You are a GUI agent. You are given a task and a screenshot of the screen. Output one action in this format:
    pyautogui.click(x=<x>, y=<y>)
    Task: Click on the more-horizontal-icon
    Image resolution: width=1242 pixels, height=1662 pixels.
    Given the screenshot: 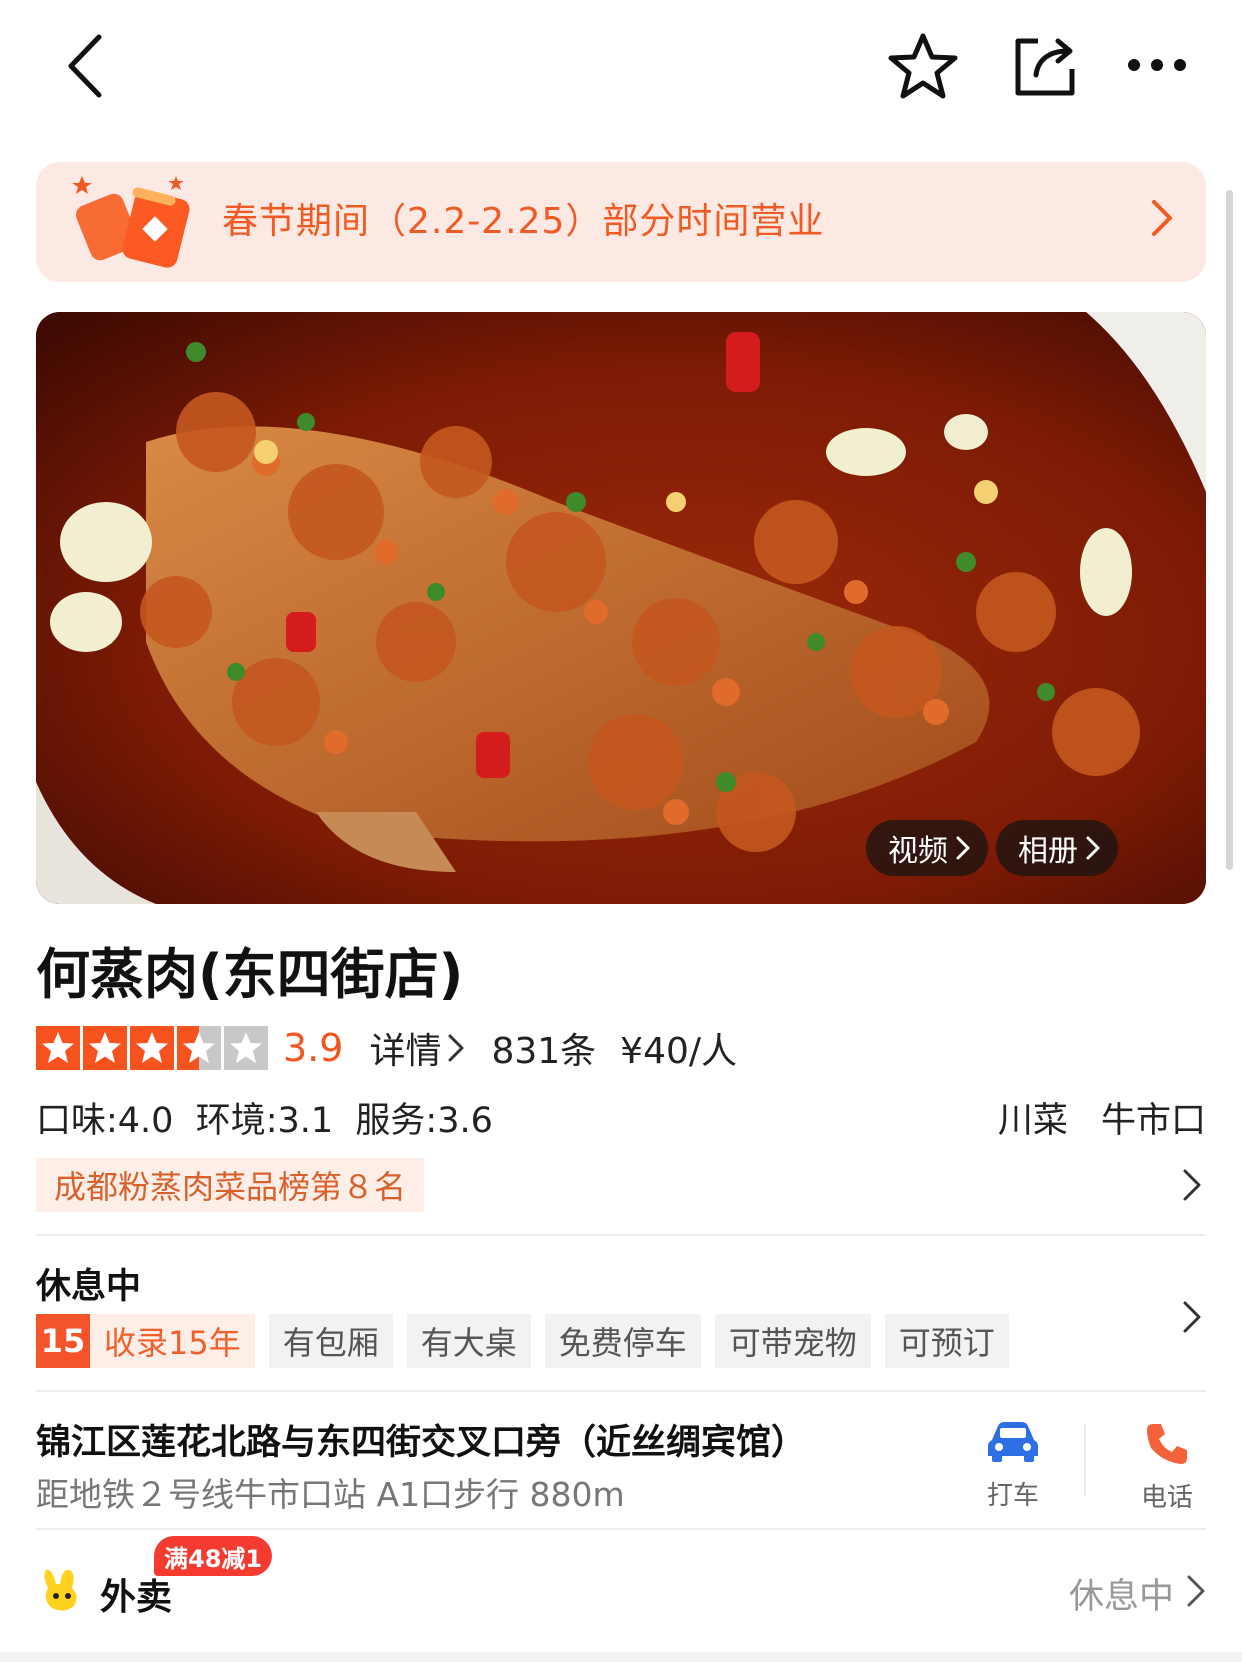 What is the action you would take?
    pyautogui.click(x=1157, y=65)
    